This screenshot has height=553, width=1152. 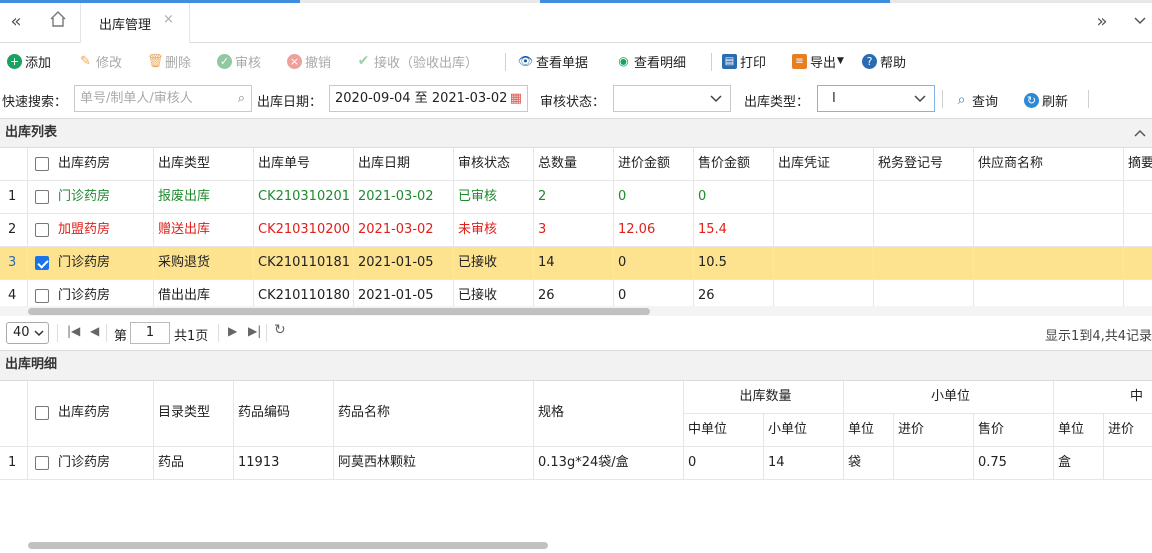 I want to click on view-detail-label: 查看明细, so click(x=660, y=63).